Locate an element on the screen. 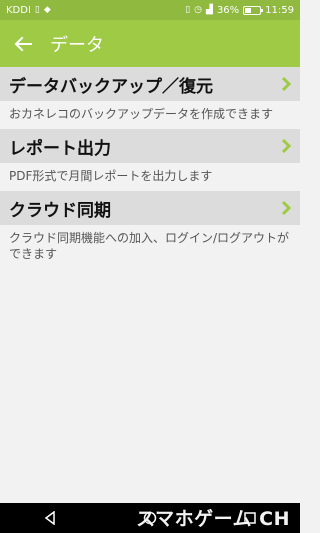 The width and height of the screenshot is (320, 533). arrow-left-icon is located at coordinates (23, 43).